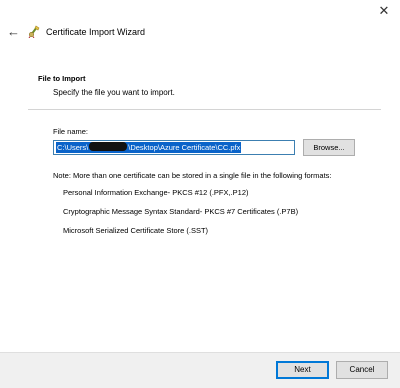 Image resolution: width=400 pixels, height=388 pixels. Describe the element at coordinates (114, 92) in the screenshot. I see `section-subtitle: Specify the file you want to import.` at that location.